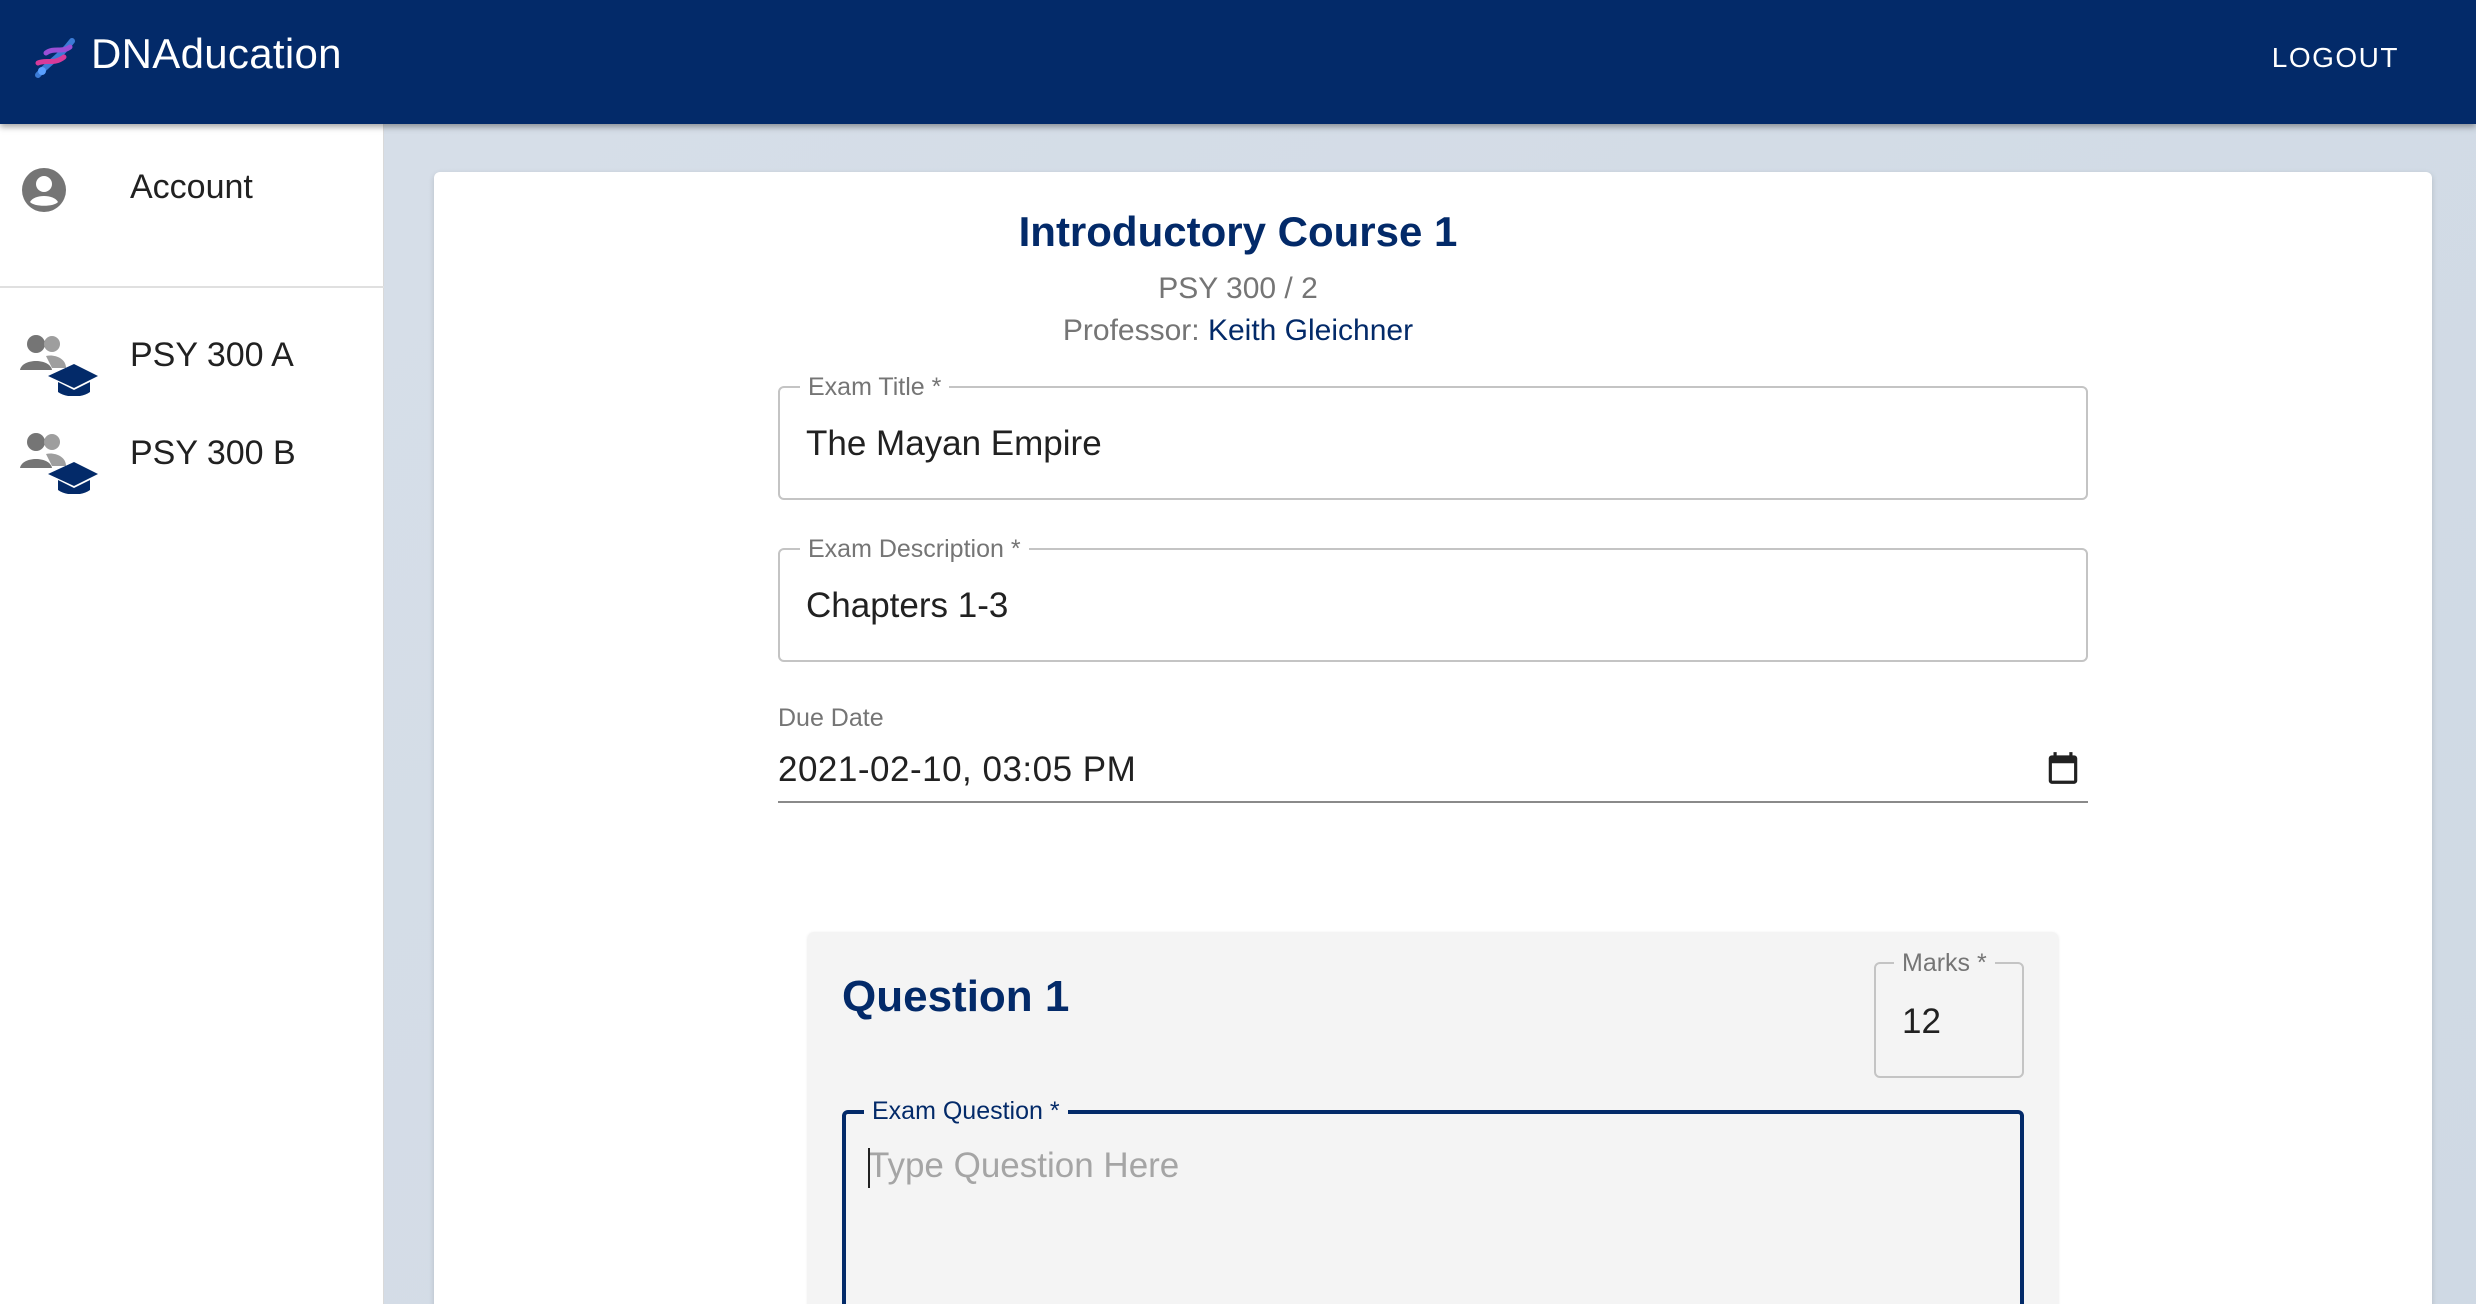  I want to click on exam-question-field: Exam Question *, so click(1433, 1200).